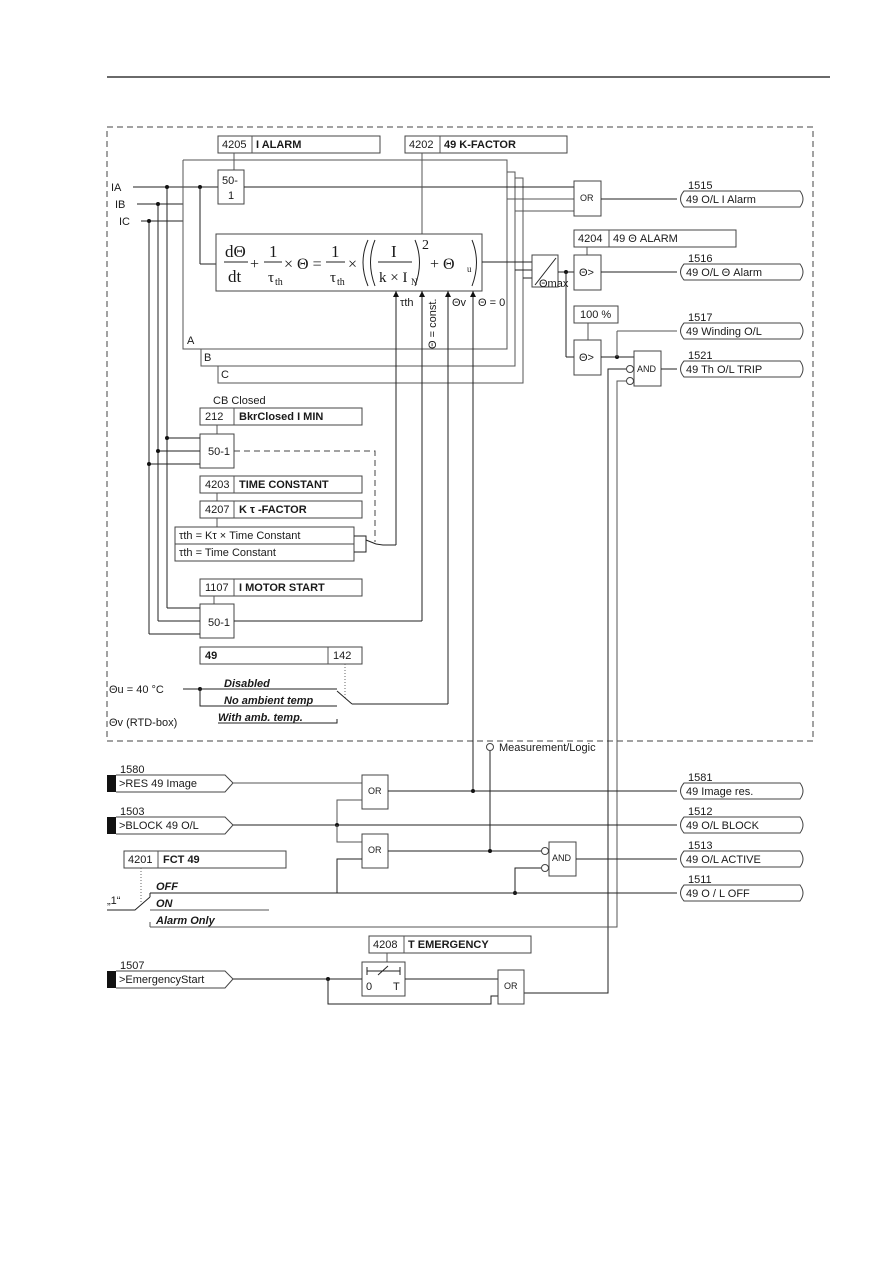 Image resolution: width=893 pixels, height=1263 pixels. I want to click on svg-text: 1107, so click(217, 588).